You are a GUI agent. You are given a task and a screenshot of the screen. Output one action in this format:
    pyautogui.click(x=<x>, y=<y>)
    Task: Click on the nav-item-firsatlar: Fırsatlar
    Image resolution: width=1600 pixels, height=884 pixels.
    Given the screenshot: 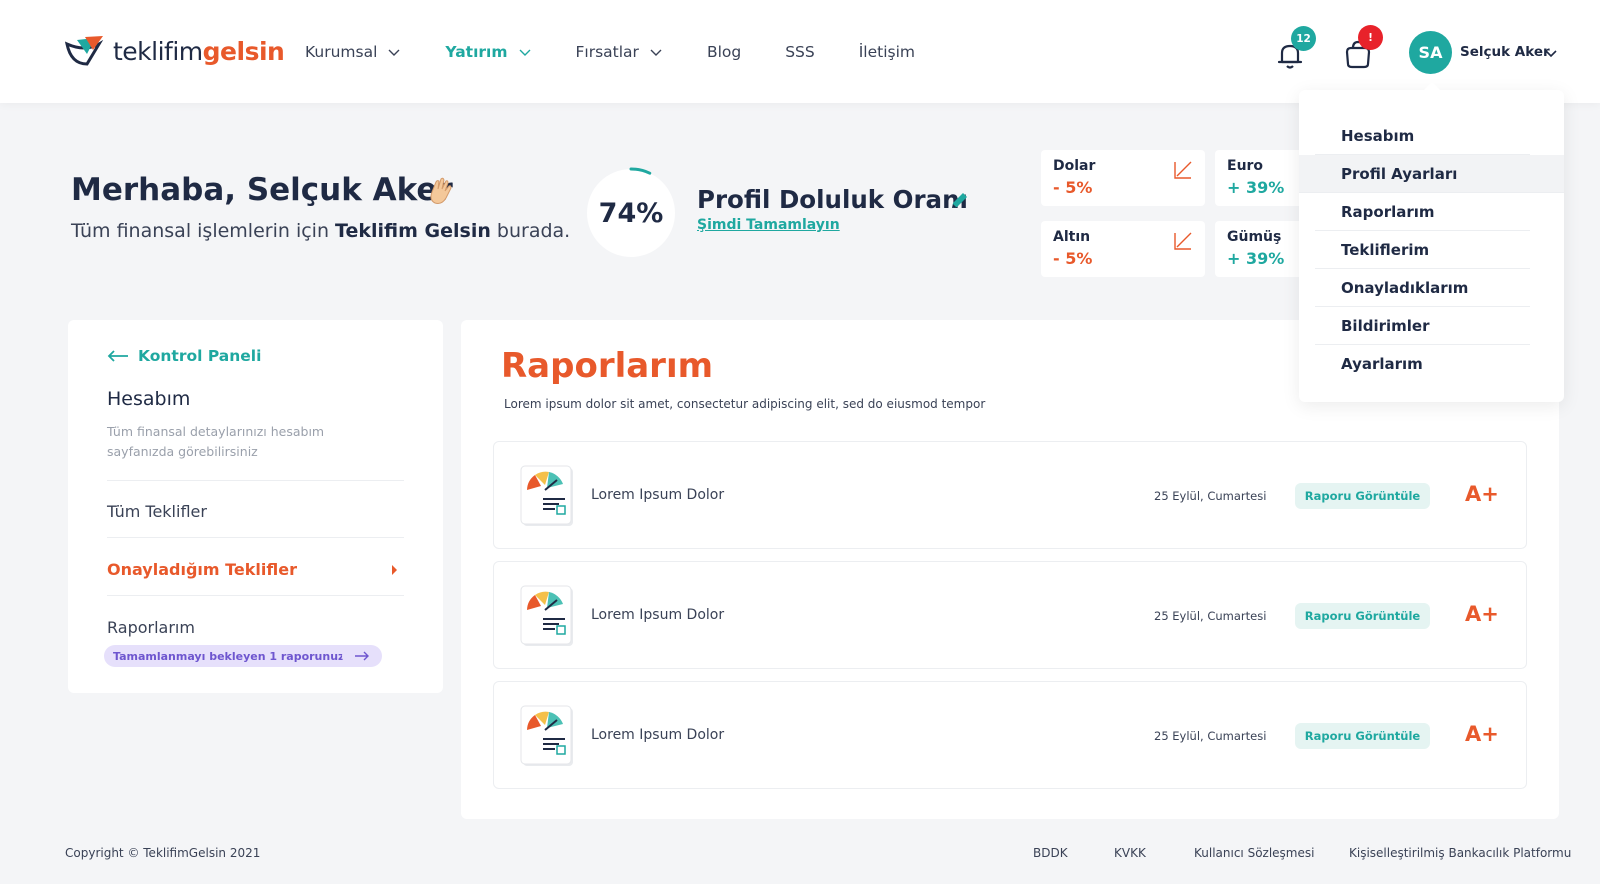 What is the action you would take?
    pyautogui.click(x=619, y=52)
    